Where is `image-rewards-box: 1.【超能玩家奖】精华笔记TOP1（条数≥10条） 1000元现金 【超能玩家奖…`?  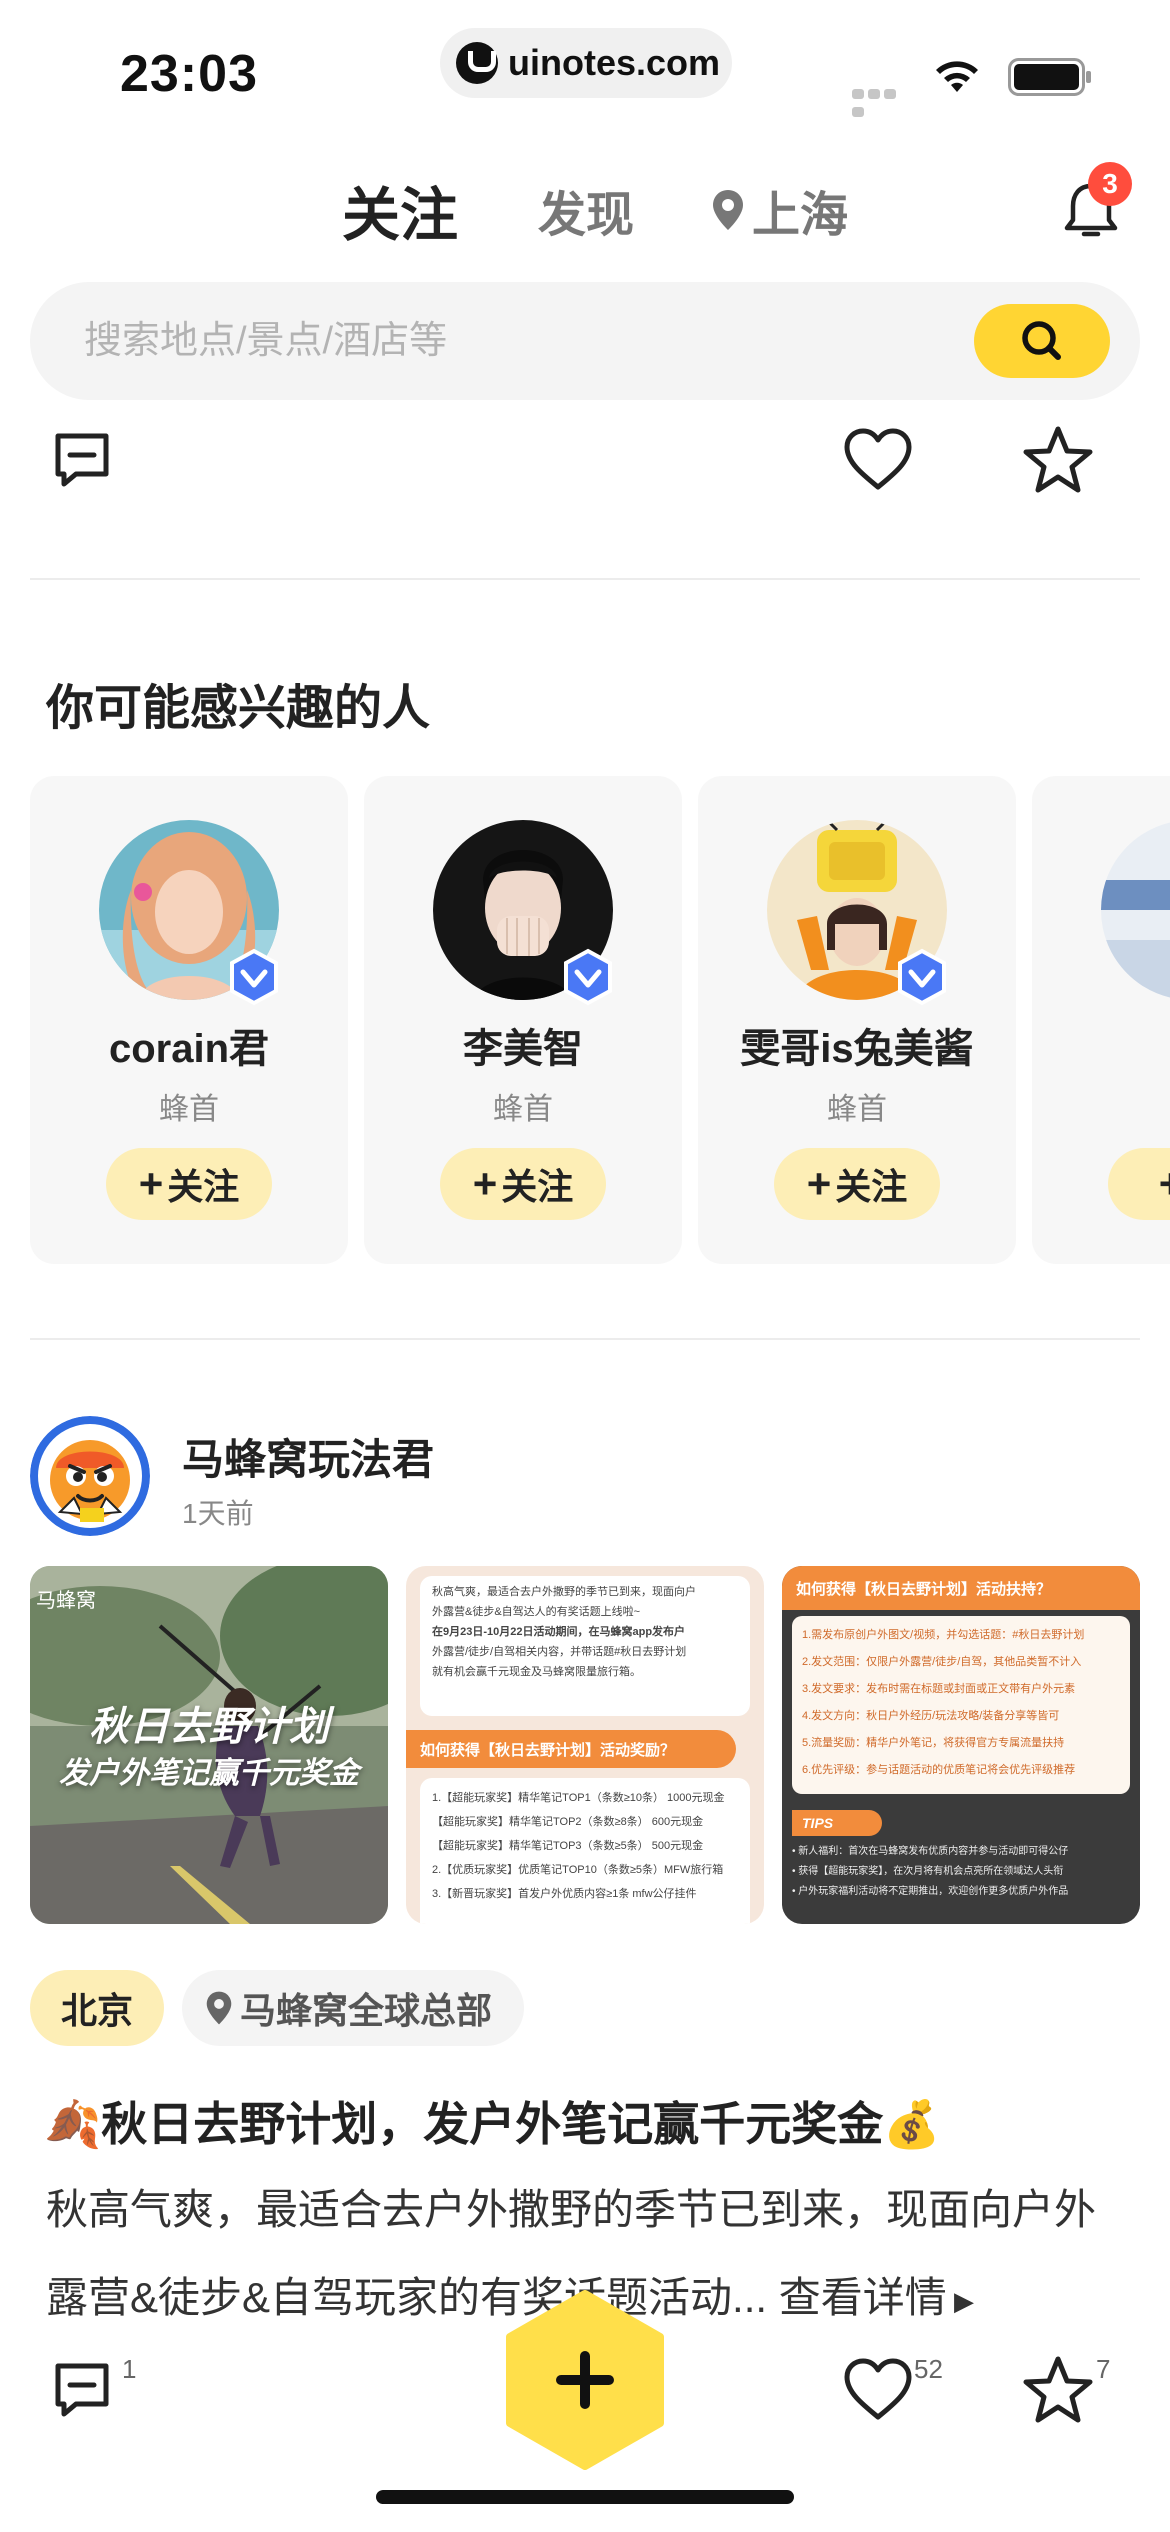 image-rewards-box: 1.【超能玩家奖】精华笔记TOP1（条数≥10条） 1000元现金 【超能玩家奖… is located at coordinates (585, 1851).